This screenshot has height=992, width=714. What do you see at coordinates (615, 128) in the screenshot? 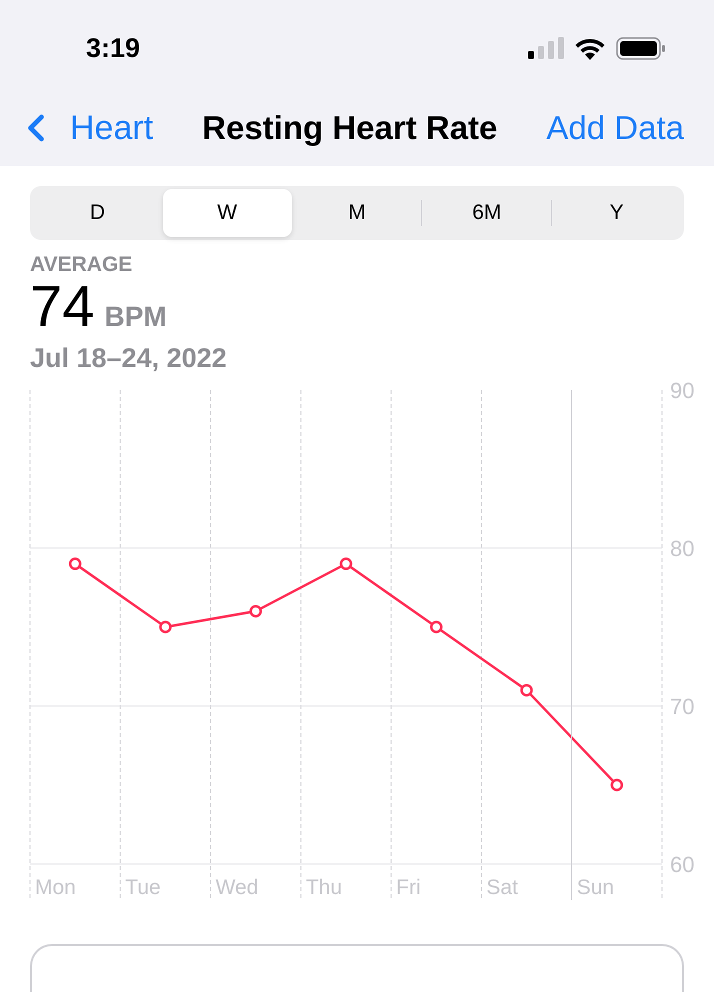
I see `add-data-button: Add Data` at bounding box center [615, 128].